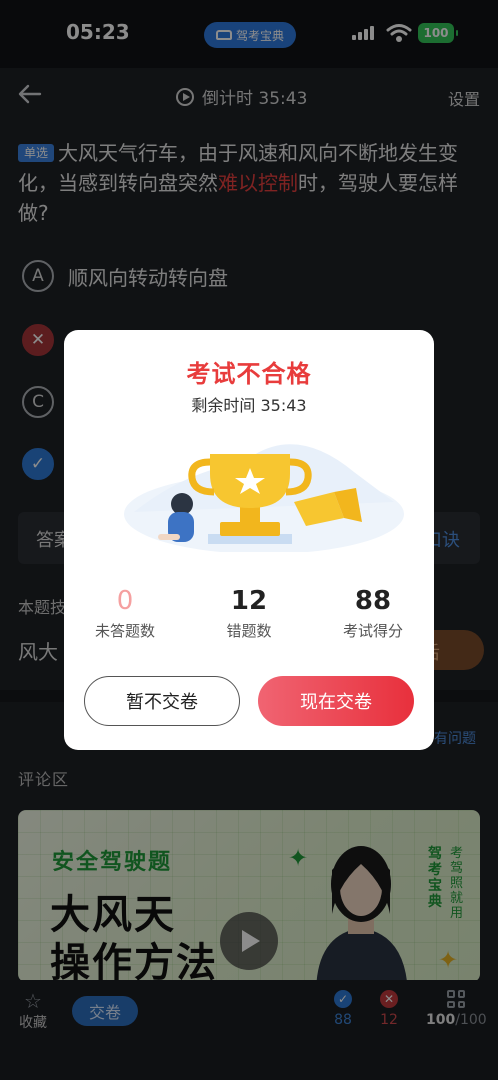  I want to click on exam-score-label: 考试得分, so click(372, 631).